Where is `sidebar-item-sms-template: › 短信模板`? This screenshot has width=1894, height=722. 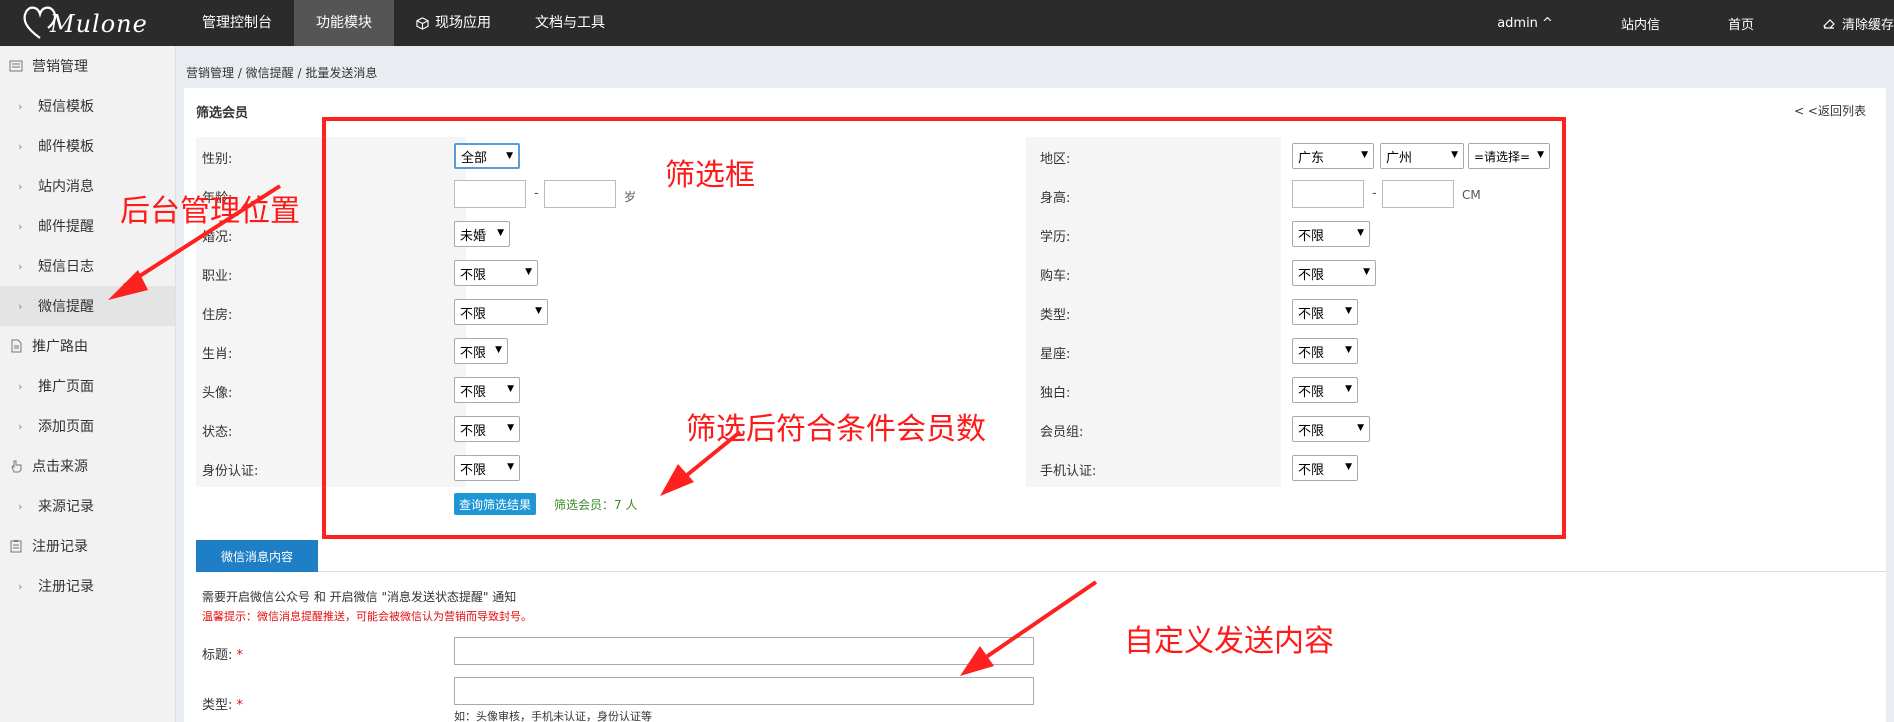 sidebar-item-sms-template: › 短信模板 is located at coordinates (87, 106).